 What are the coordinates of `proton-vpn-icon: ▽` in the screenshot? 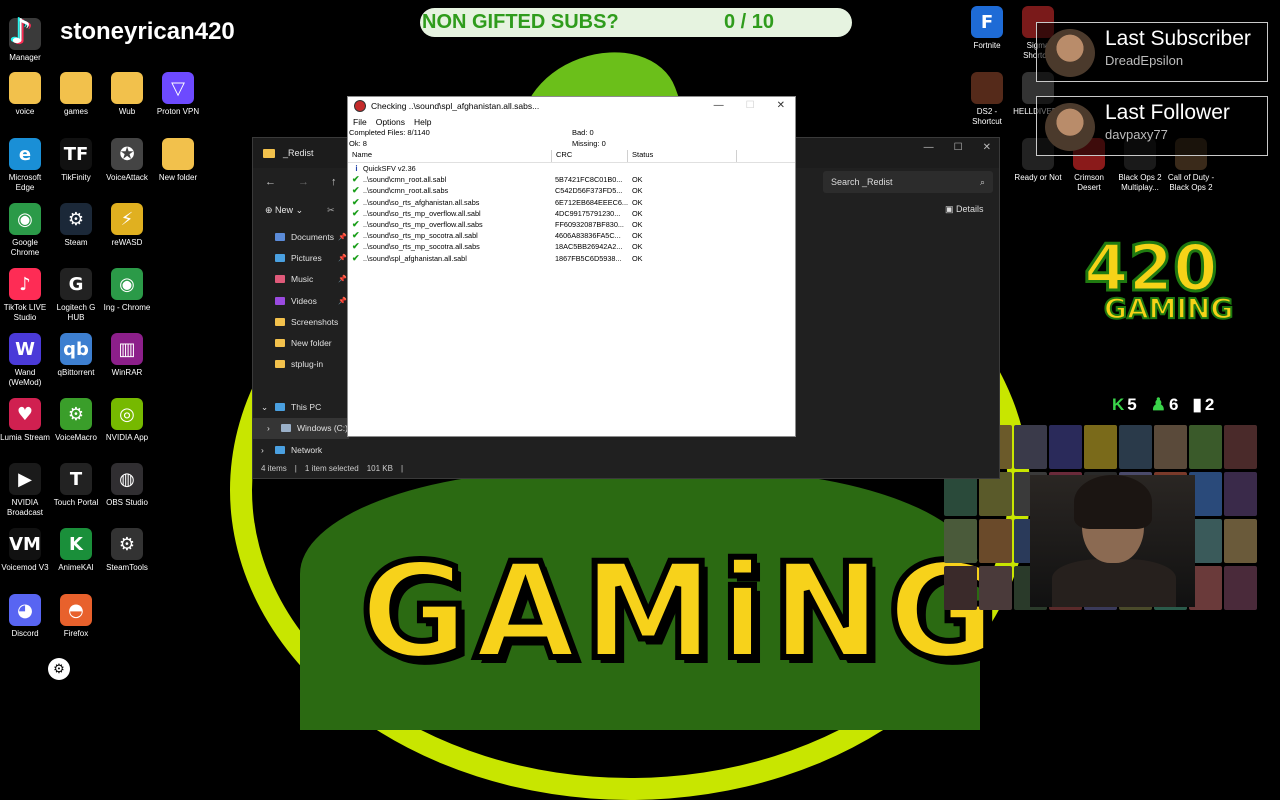 It's located at (178, 88).